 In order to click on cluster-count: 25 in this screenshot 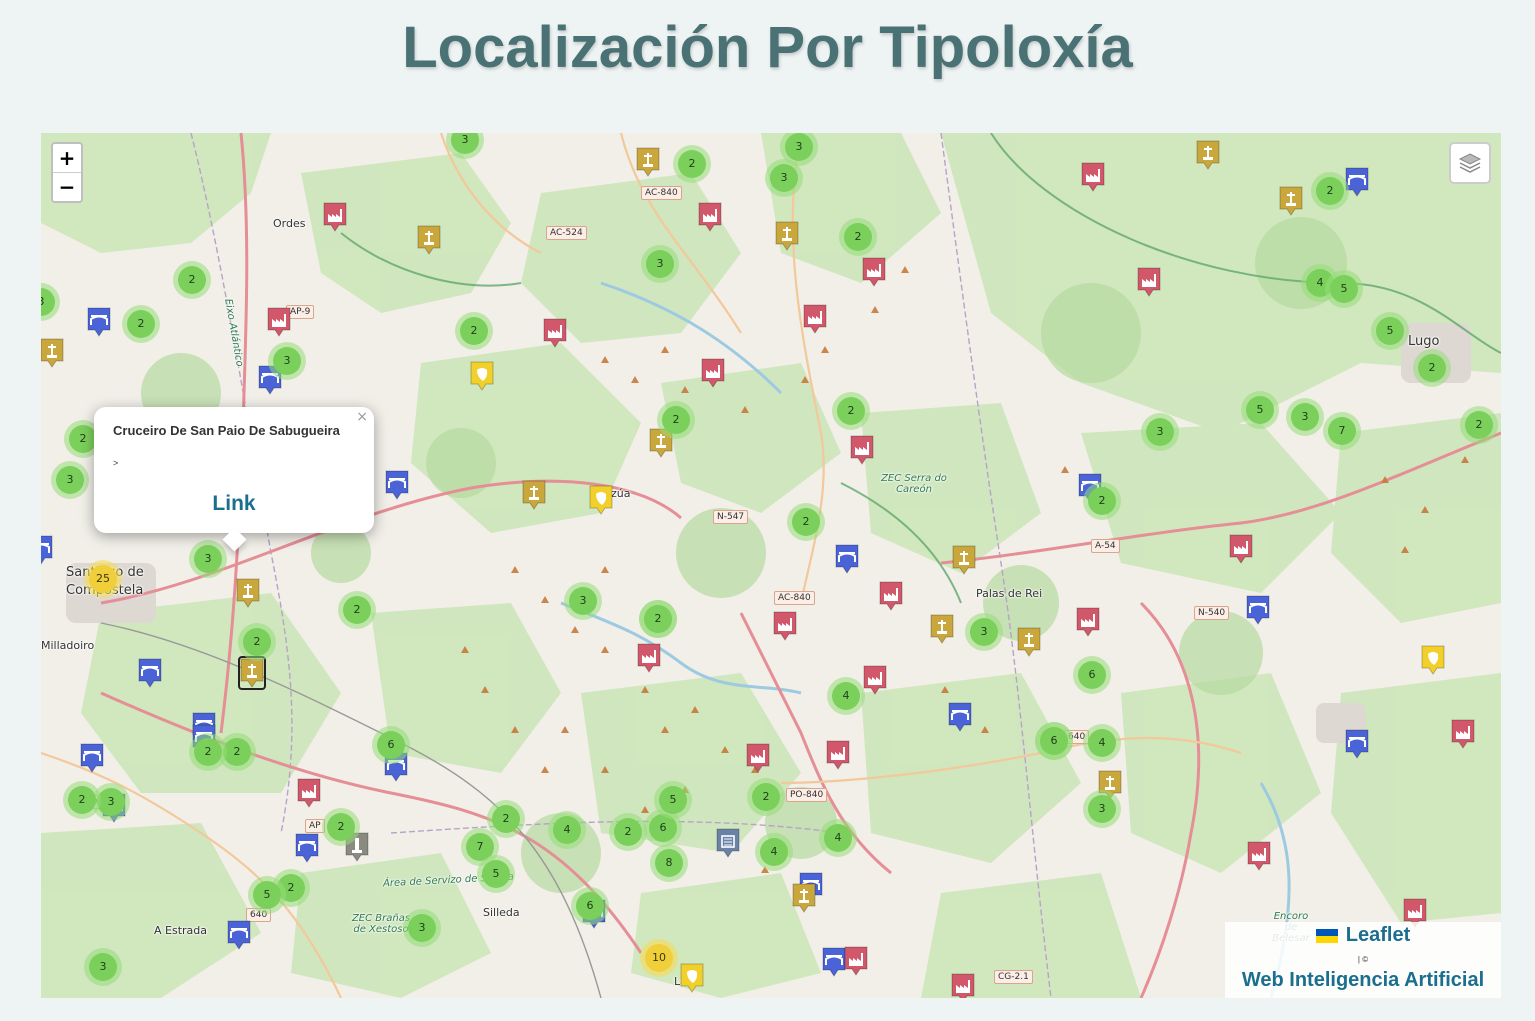, I will do `click(103, 579)`.